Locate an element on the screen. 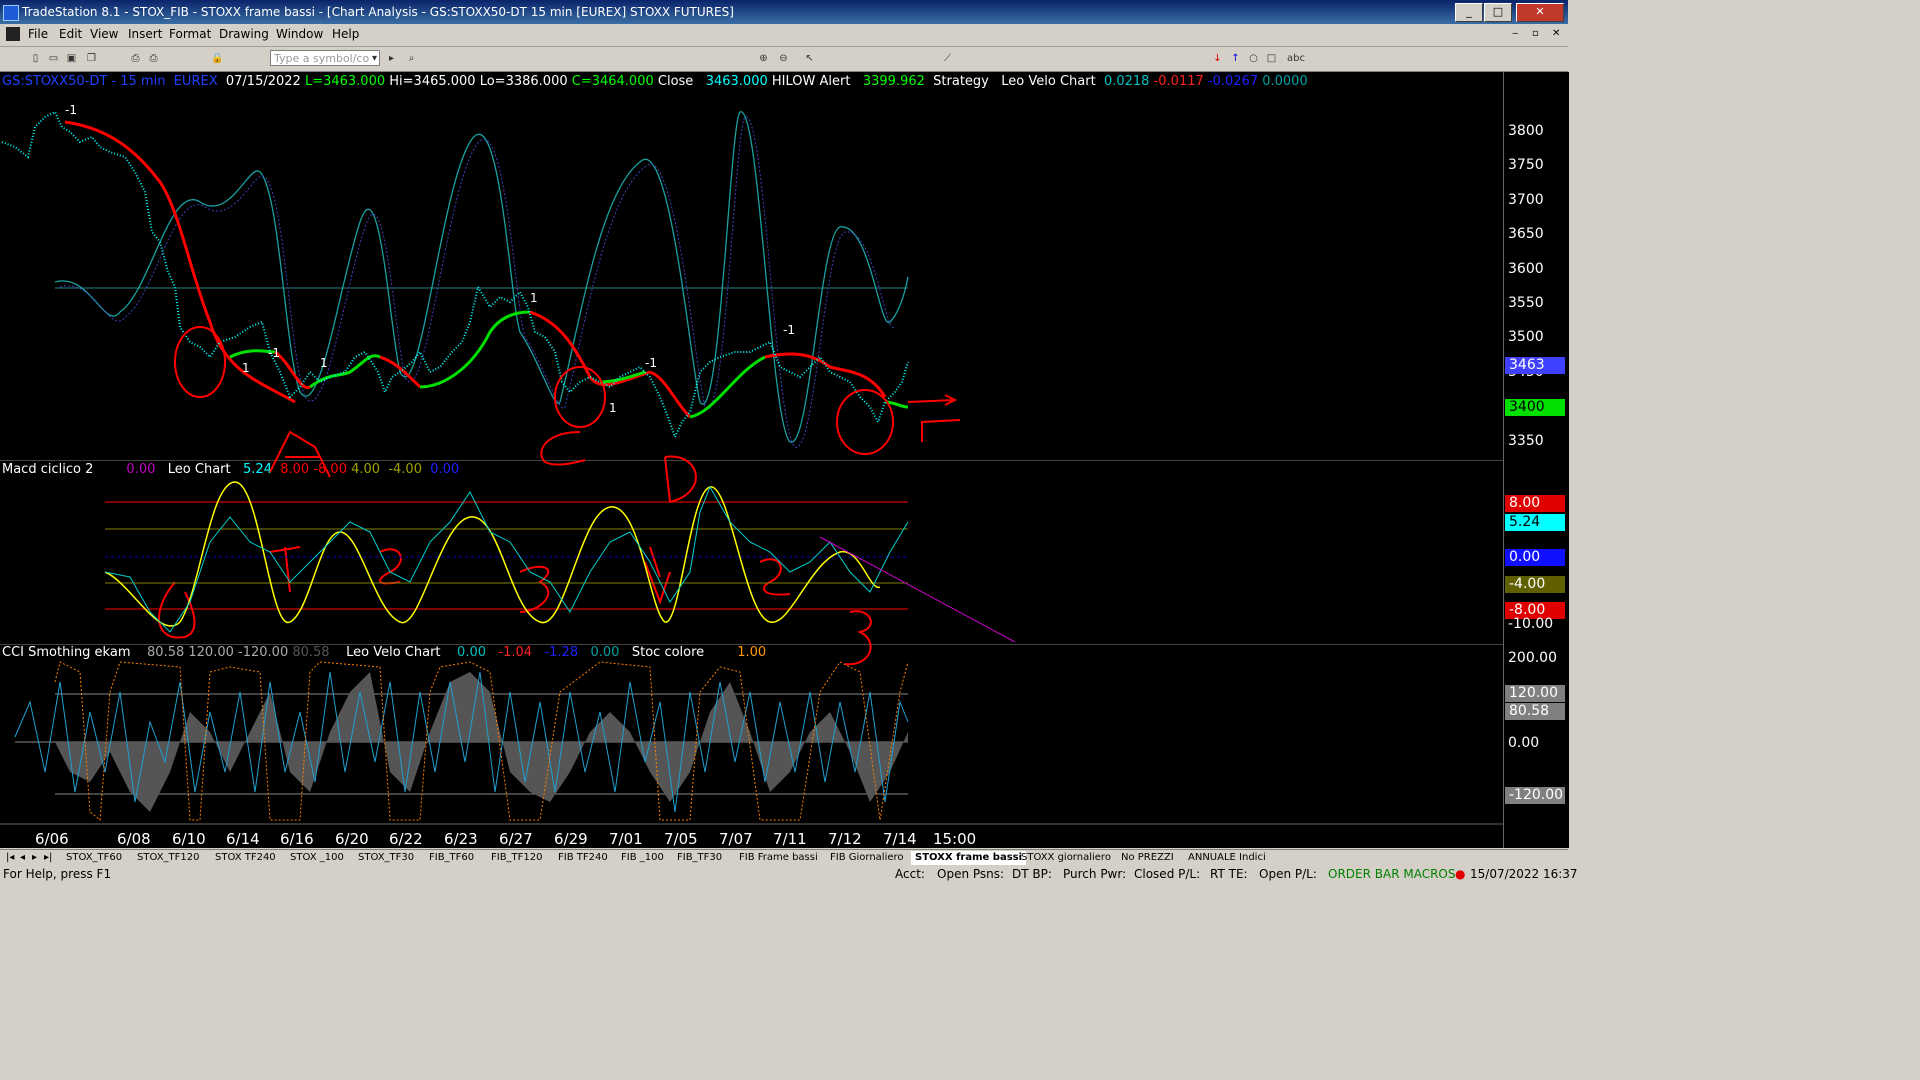 The width and height of the screenshot is (1920, 1080). zoom-in-icon: ⊕ is located at coordinates (763, 58).